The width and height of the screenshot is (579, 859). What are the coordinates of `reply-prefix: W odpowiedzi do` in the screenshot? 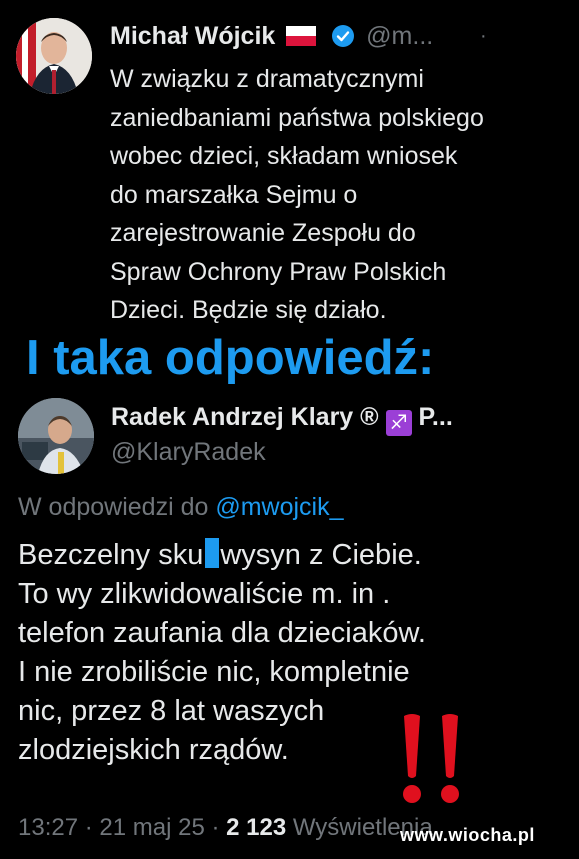 It's located at (113, 507).